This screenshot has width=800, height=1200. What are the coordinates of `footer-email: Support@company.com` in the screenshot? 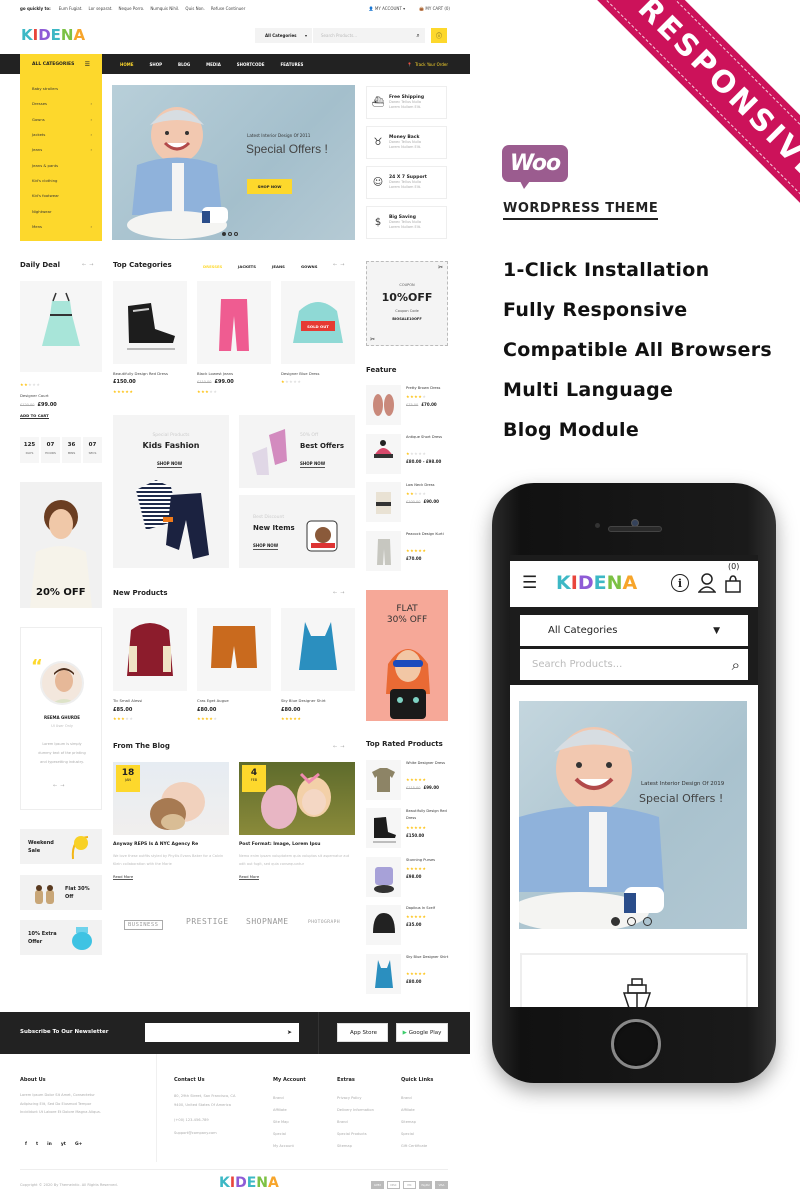 It's located at (195, 1133).